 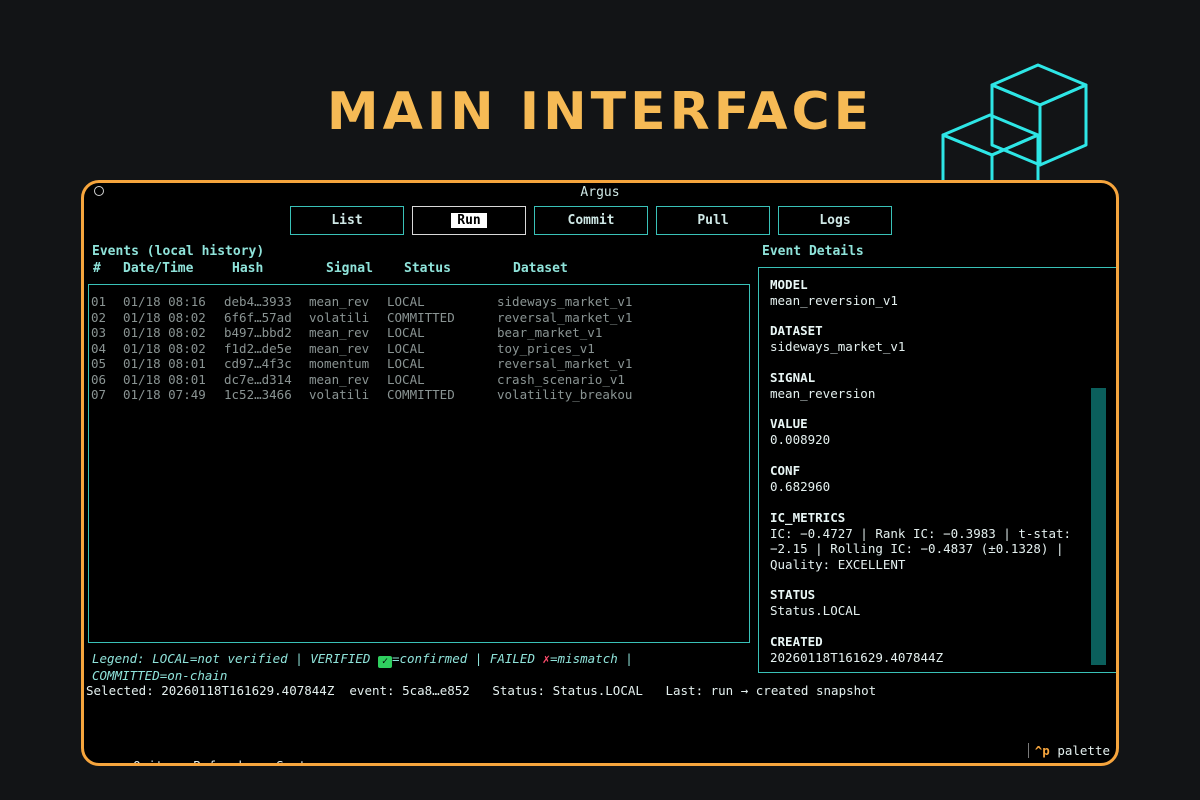 What do you see at coordinates (600, 192) in the screenshot?
I see `window-title: Argus` at bounding box center [600, 192].